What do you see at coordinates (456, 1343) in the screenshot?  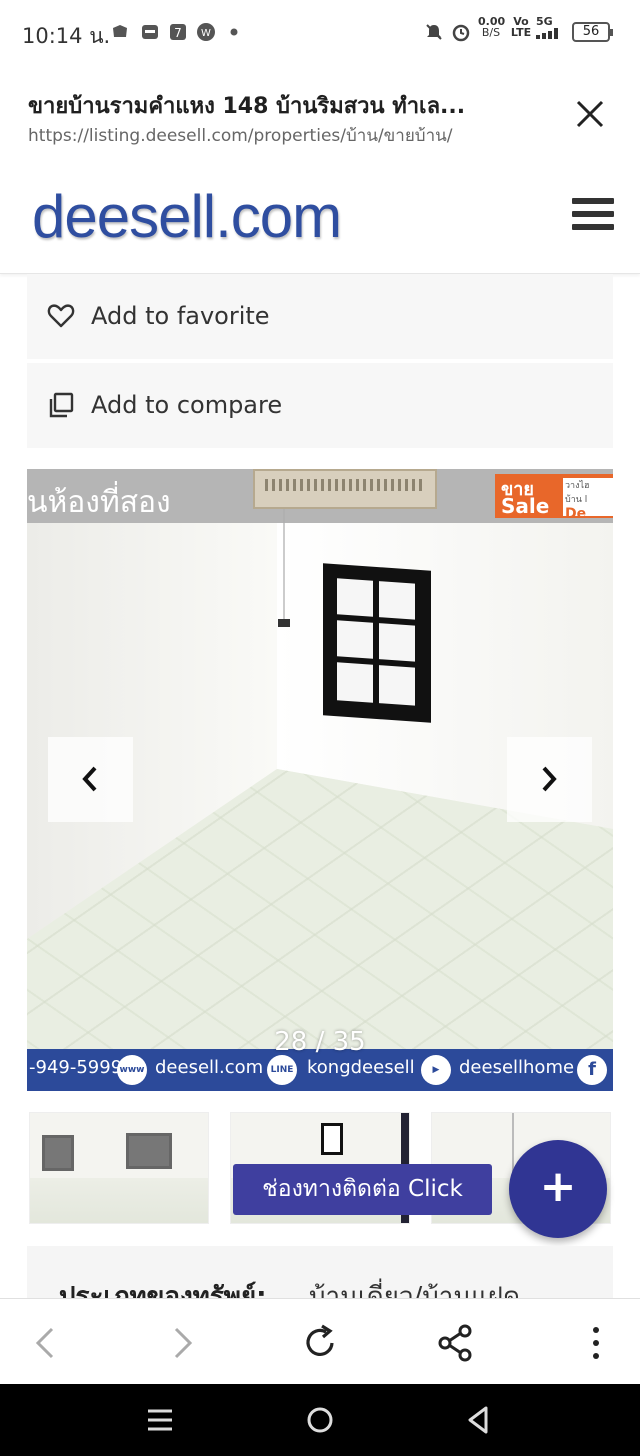 I see `share-icon` at bounding box center [456, 1343].